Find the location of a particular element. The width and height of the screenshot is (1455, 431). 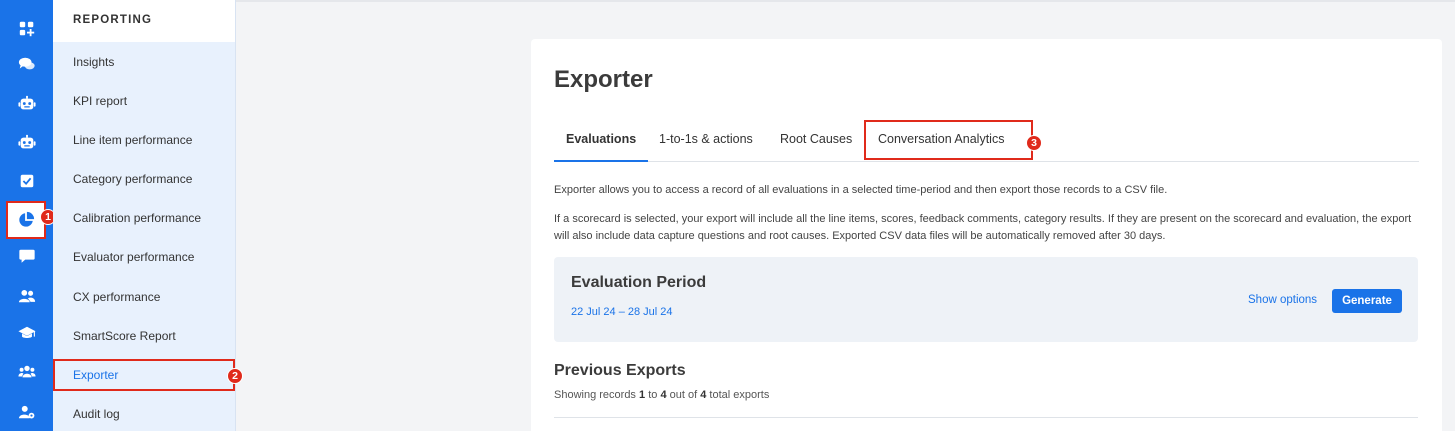

nav-item-insights: Insights is located at coordinates (144, 61).